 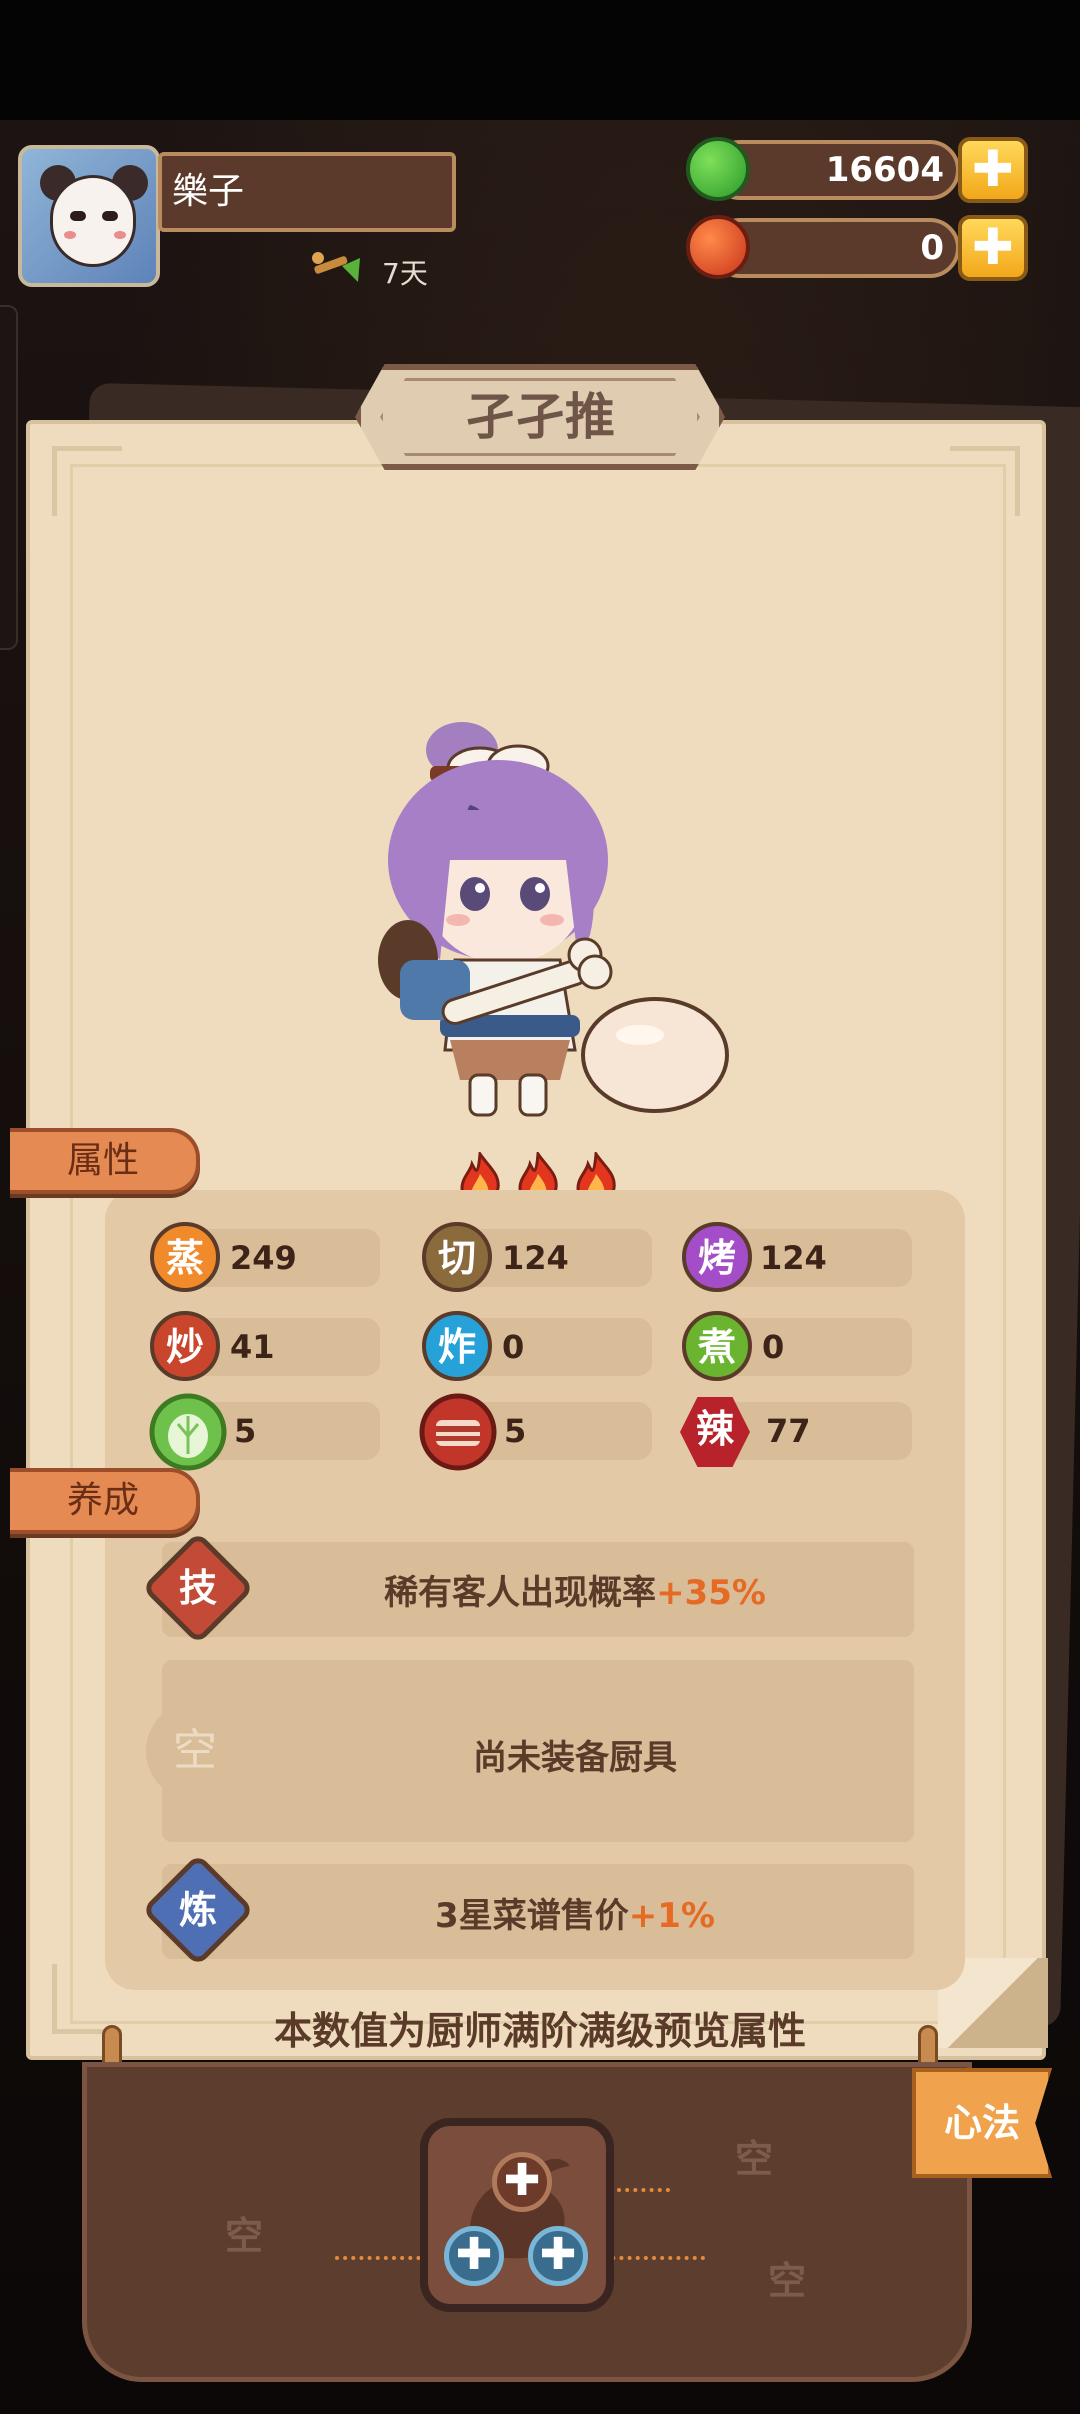 I want to click on heart-method-slot, so click(x=517, y=2215).